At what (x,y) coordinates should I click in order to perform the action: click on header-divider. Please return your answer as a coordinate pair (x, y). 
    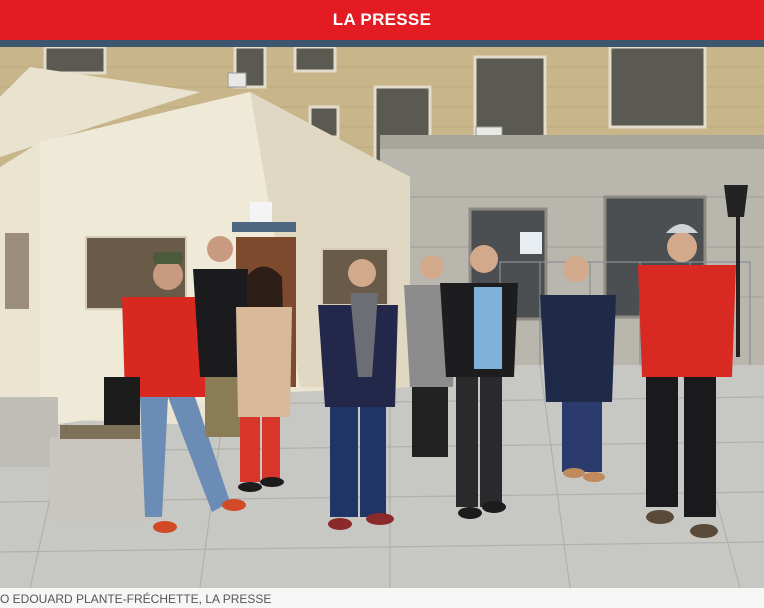
    Looking at the image, I should click on (382, 43).